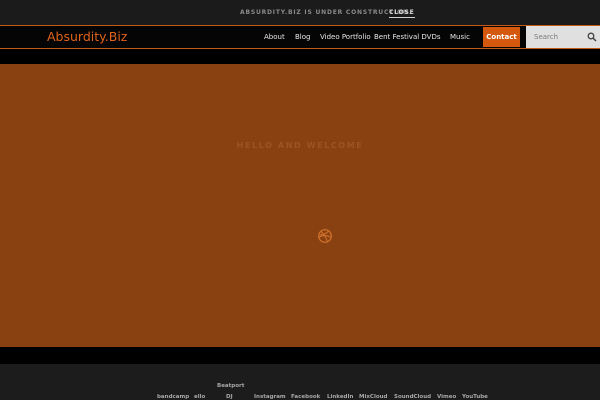  I want to click on close-notice-button: Close, so click(402, 13).